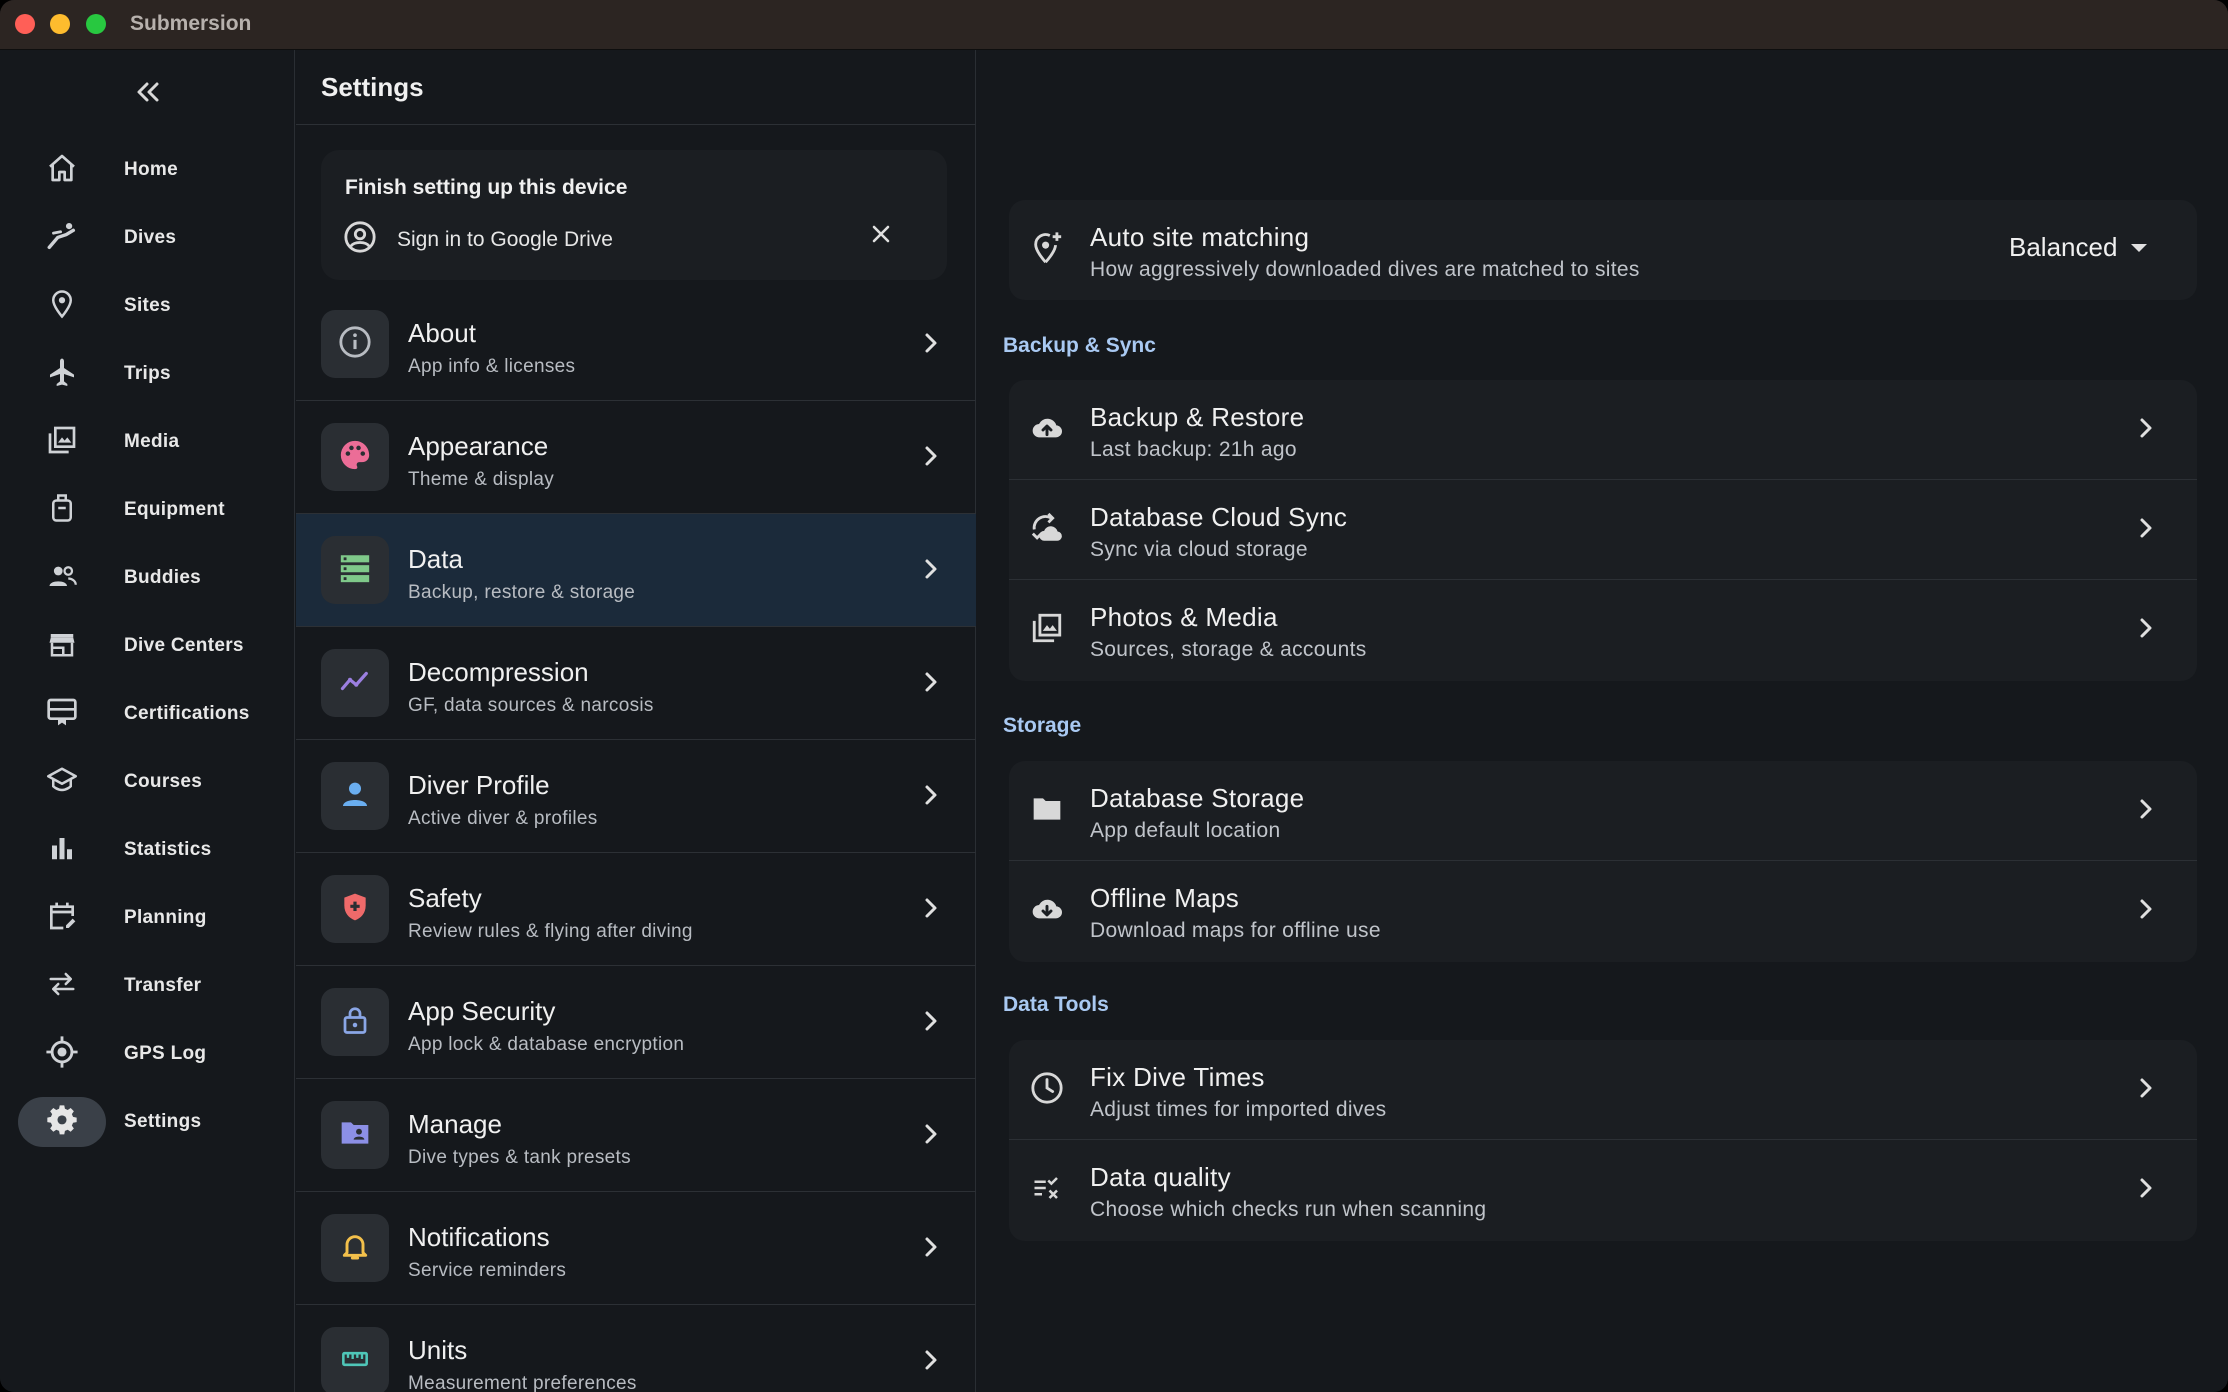 This screenshot has width=2228, height=1392. I want to click on photo-library-icon, so click(62, 442).